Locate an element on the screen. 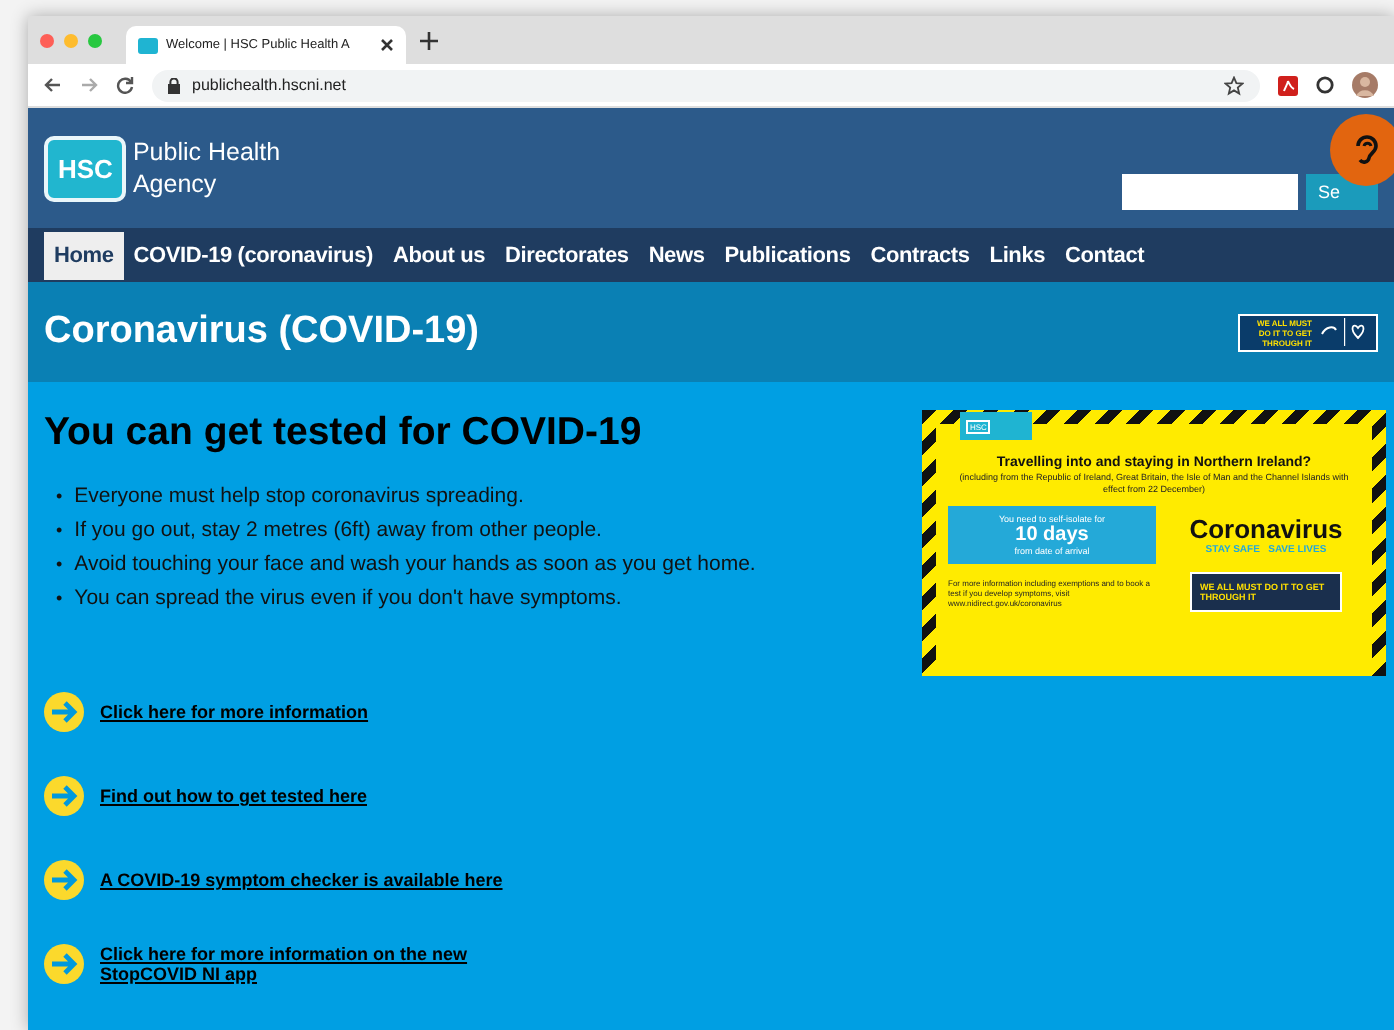 The image size is (1394, 1030). nav-tab: COVID-19 (coronavirus) is located at coordinates (253, 255).